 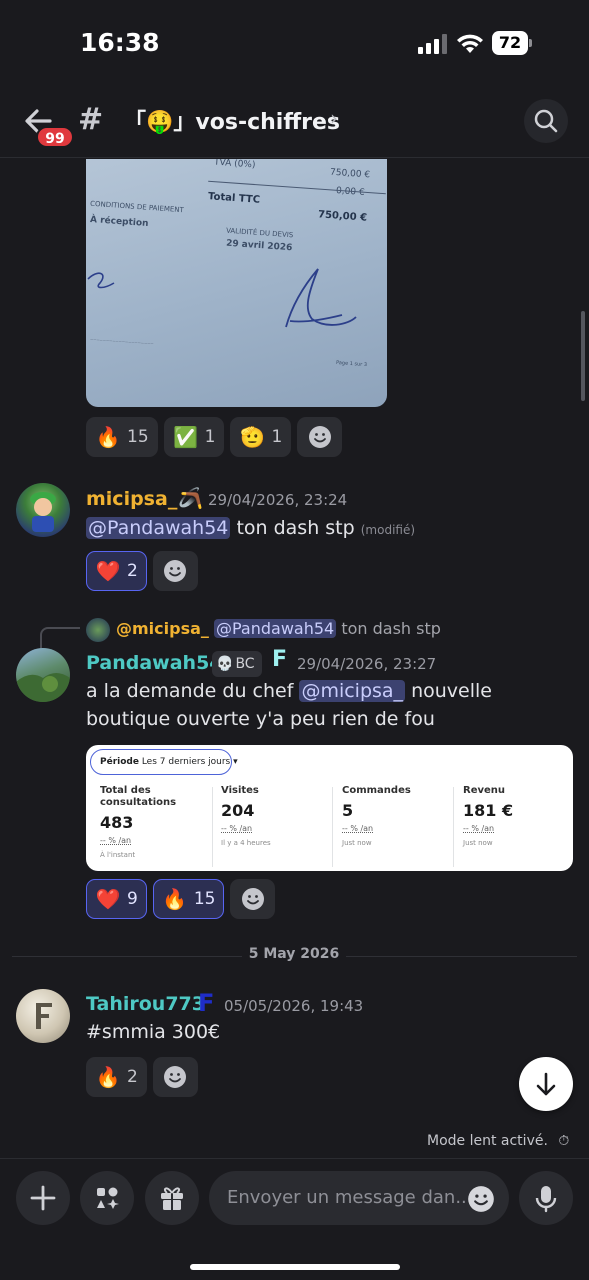 What do you see at coordinates (295, 1267) in the screenshot?
I see `home-indicator` at bounding box center [295, 1267].